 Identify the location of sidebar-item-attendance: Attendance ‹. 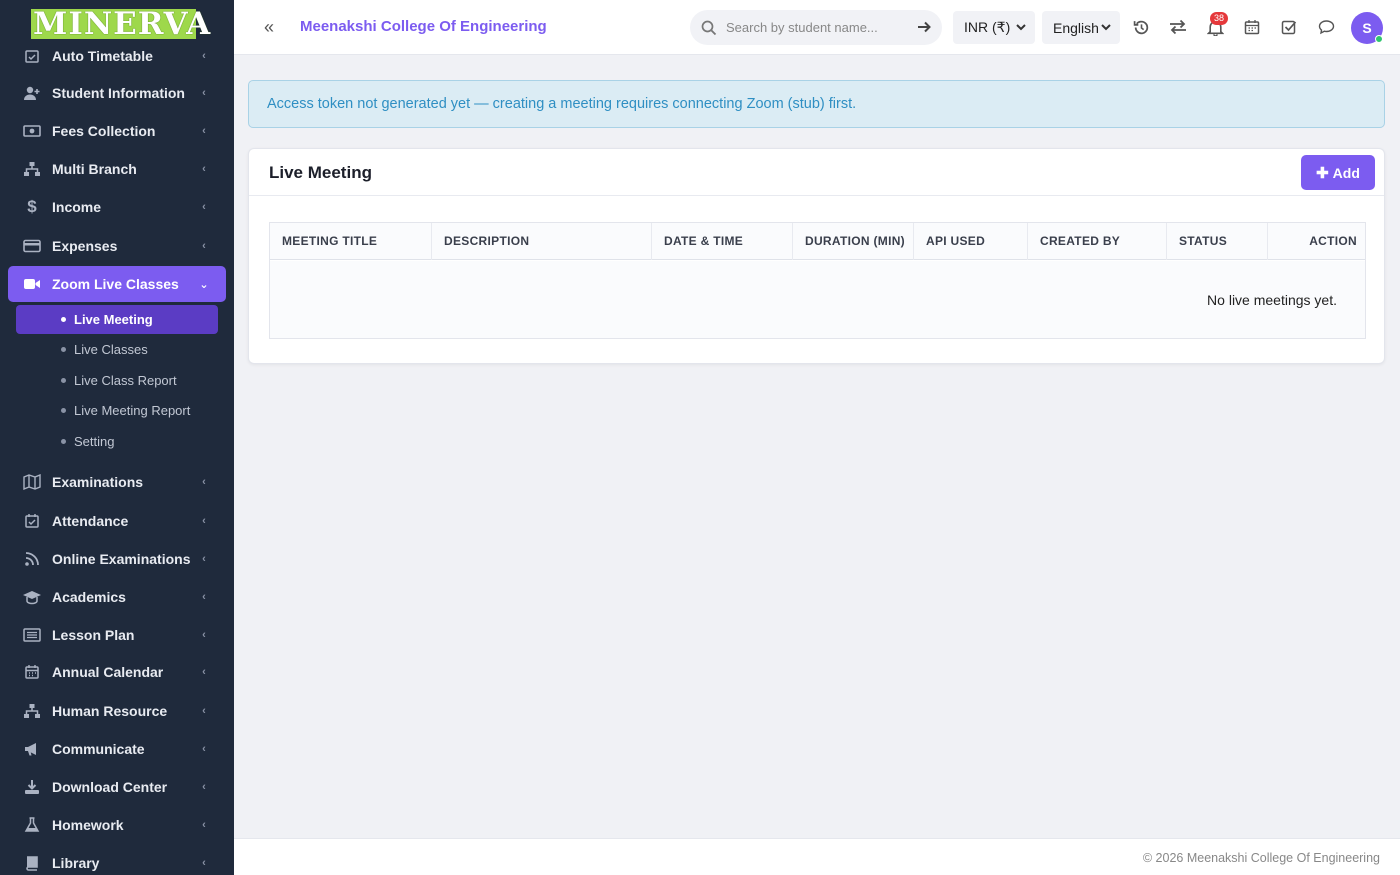
(117, 521).